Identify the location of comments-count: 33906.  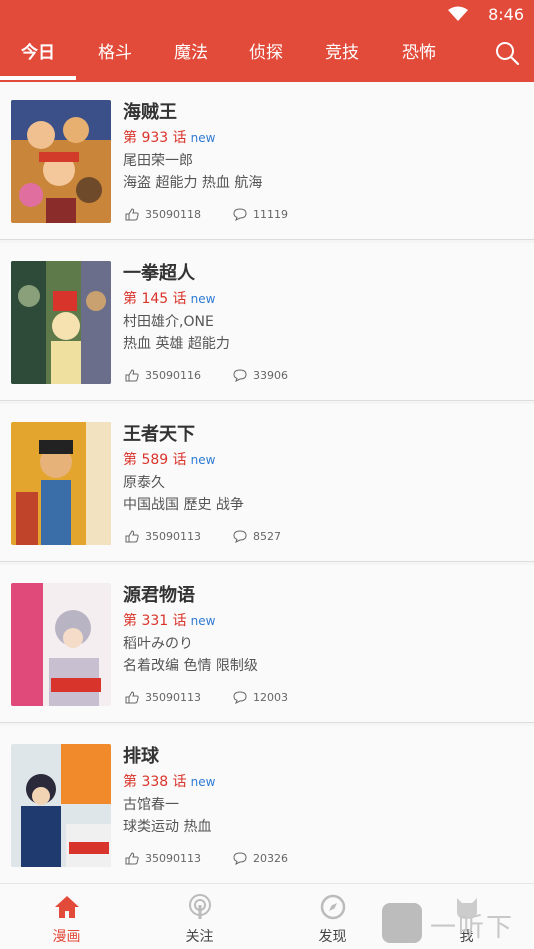
(260, 375).